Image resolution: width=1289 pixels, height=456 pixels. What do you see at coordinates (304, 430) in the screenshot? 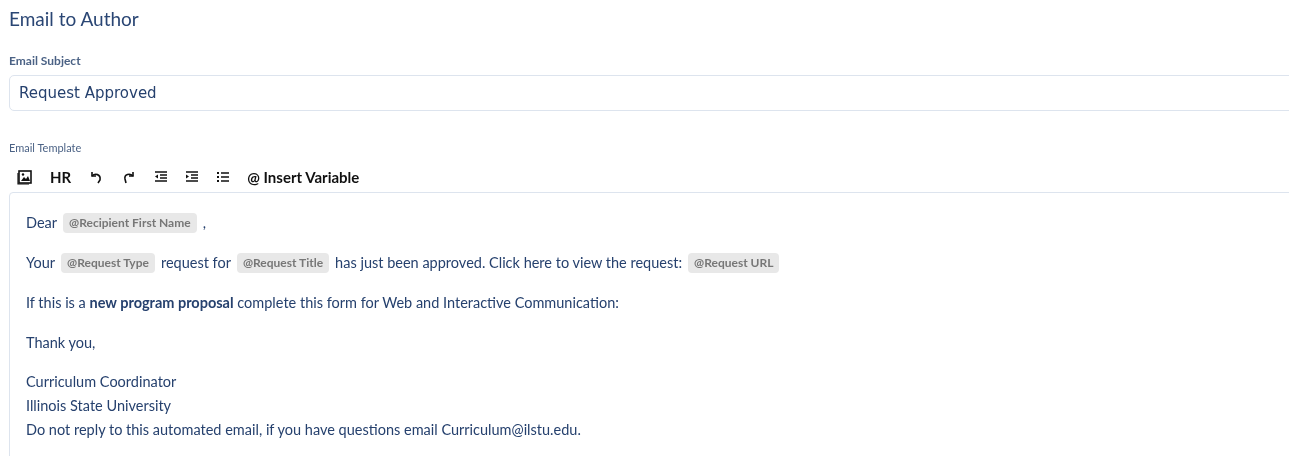
I see `signature-line: Do not reply to this automated email, if you have questions email Curriculum@ilstu.edu.` at bounding box center [304, 430].